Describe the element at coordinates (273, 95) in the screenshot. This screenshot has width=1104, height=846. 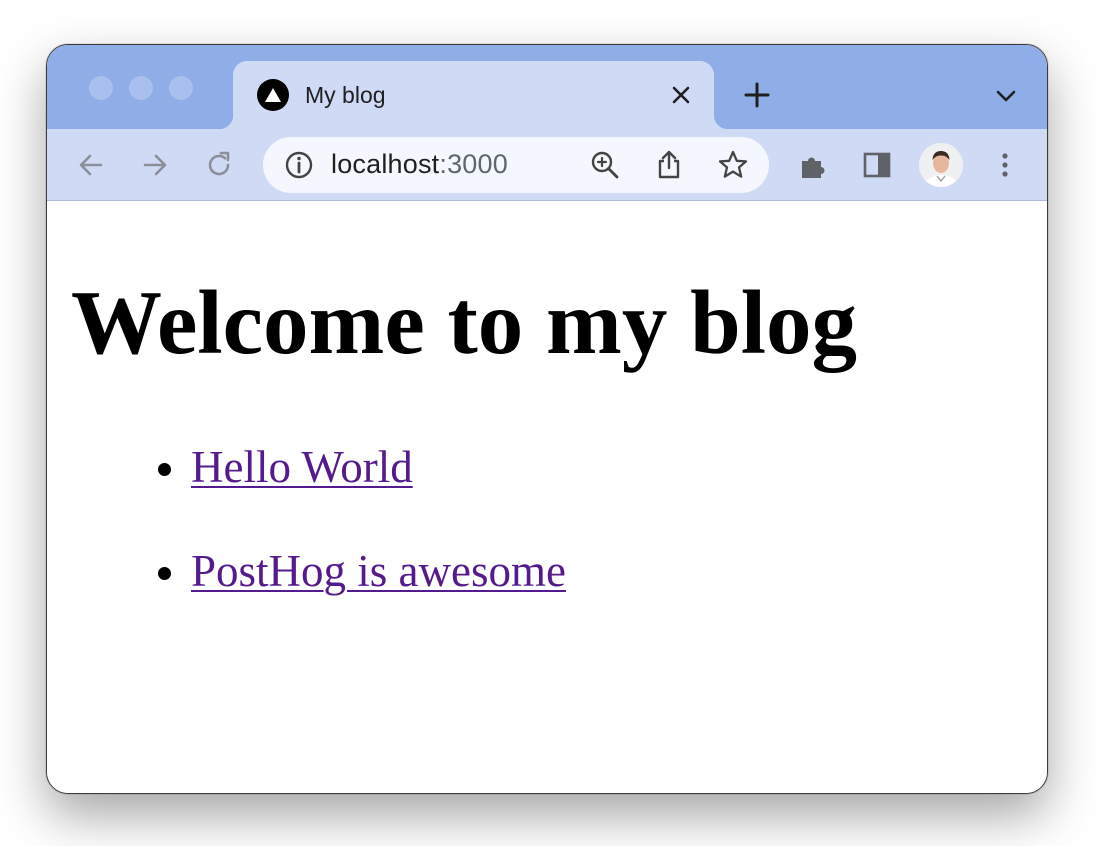
I see `triangle-logo-icon` at that location.